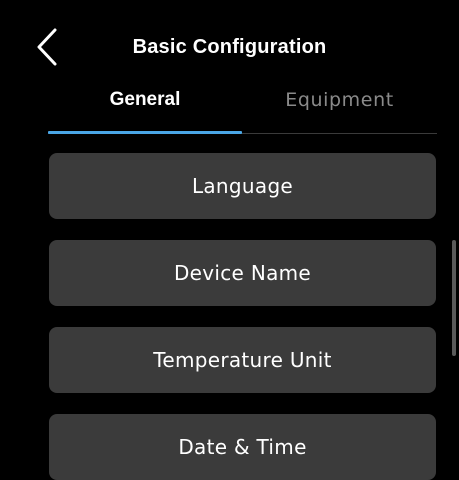 This screenshot has width=459, height=480. Describe the element at coordinates (145, 132) in the screenshot. I see `tab-active-indicator` at that location.